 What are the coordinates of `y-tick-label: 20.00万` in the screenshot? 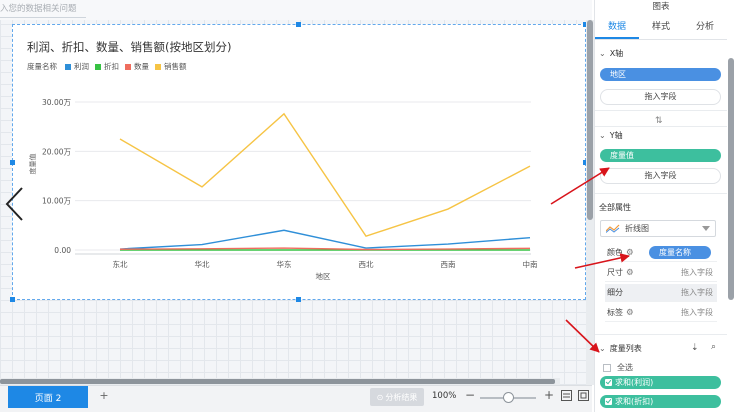 It's located at (56, 151).